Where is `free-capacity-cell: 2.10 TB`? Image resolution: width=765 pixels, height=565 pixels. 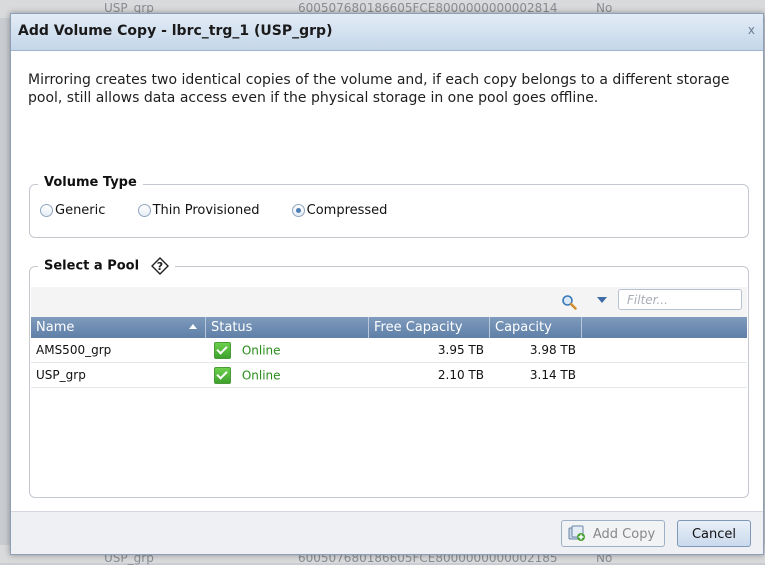
free-capacity-cell: 2.10 TB is located at coordinates (460, 375).